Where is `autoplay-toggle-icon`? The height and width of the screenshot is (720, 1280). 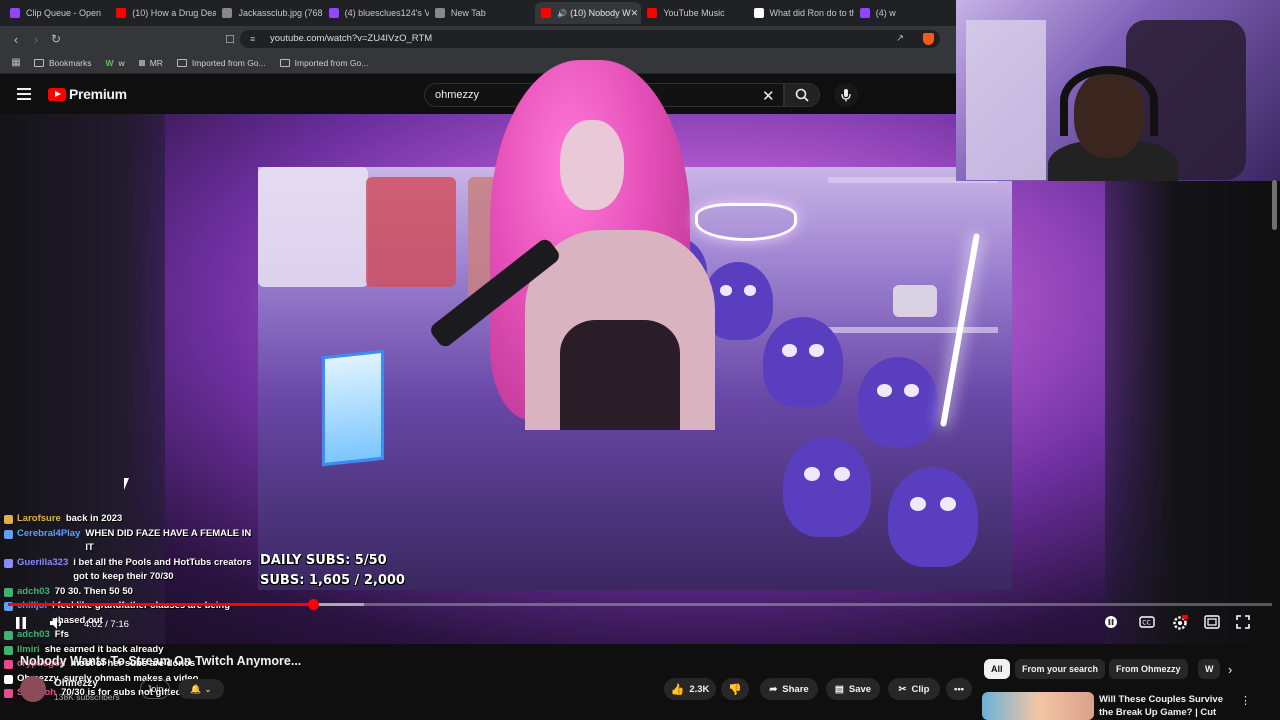 autoplay-toggle-icon is located at coordinates (1111, 624).